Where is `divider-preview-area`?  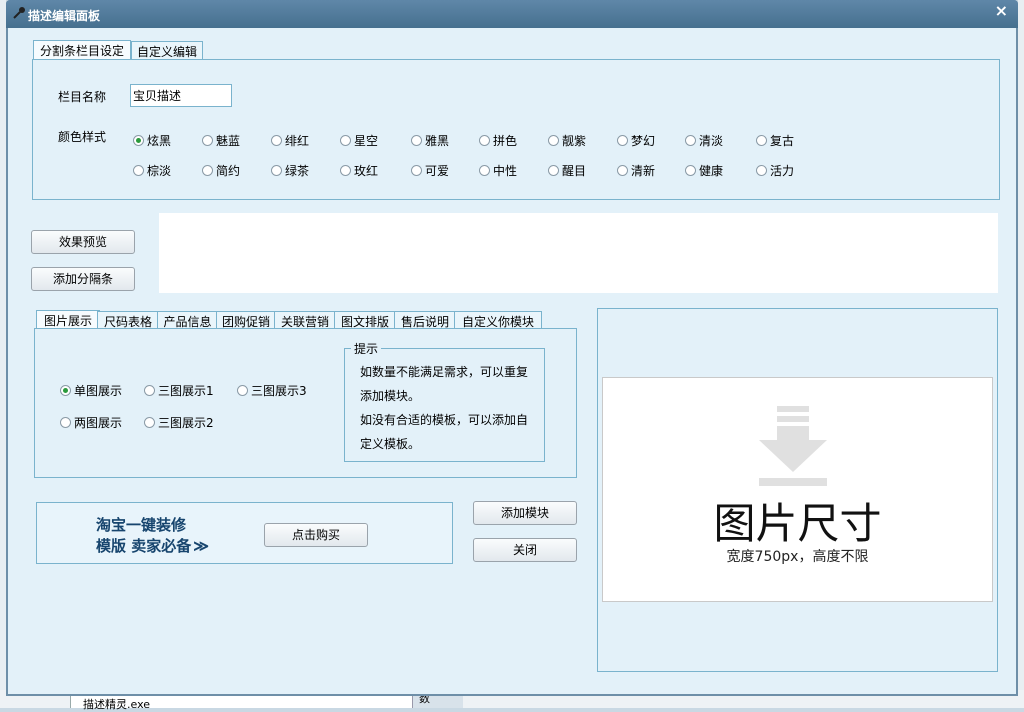 divider-preview-area is located at coordinates (578, 253).